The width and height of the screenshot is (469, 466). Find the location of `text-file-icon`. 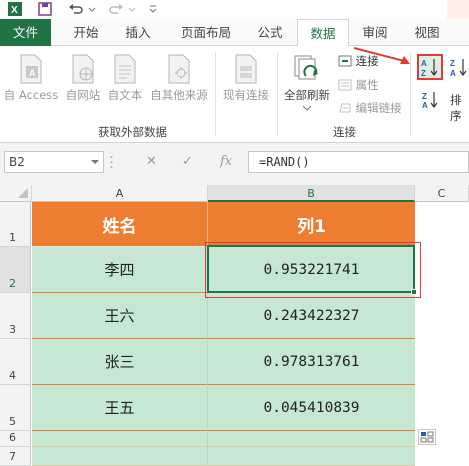

text-file-icon is located at coordinates (125, 69).